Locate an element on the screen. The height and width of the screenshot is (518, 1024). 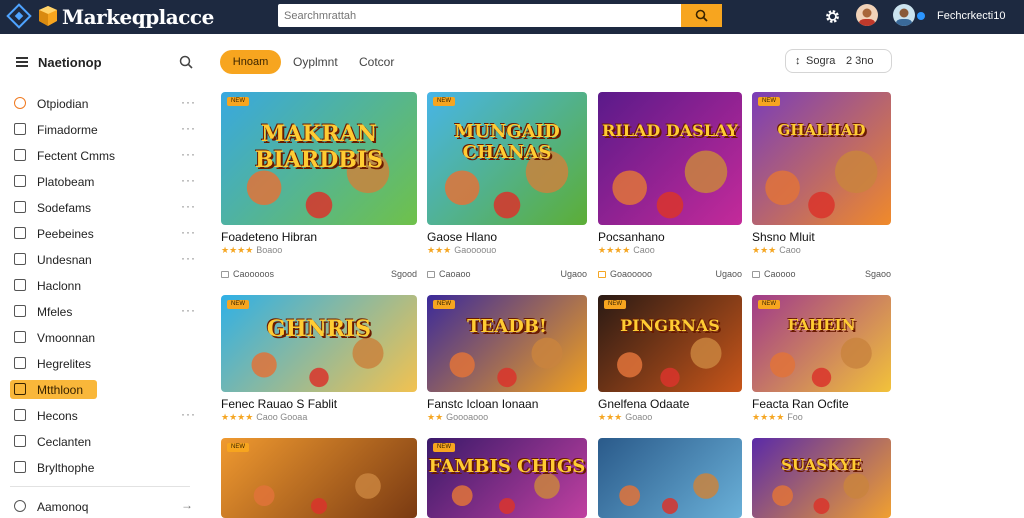
game-thumbnail: NEW GHNRIS is located at coordinates (319, 343).